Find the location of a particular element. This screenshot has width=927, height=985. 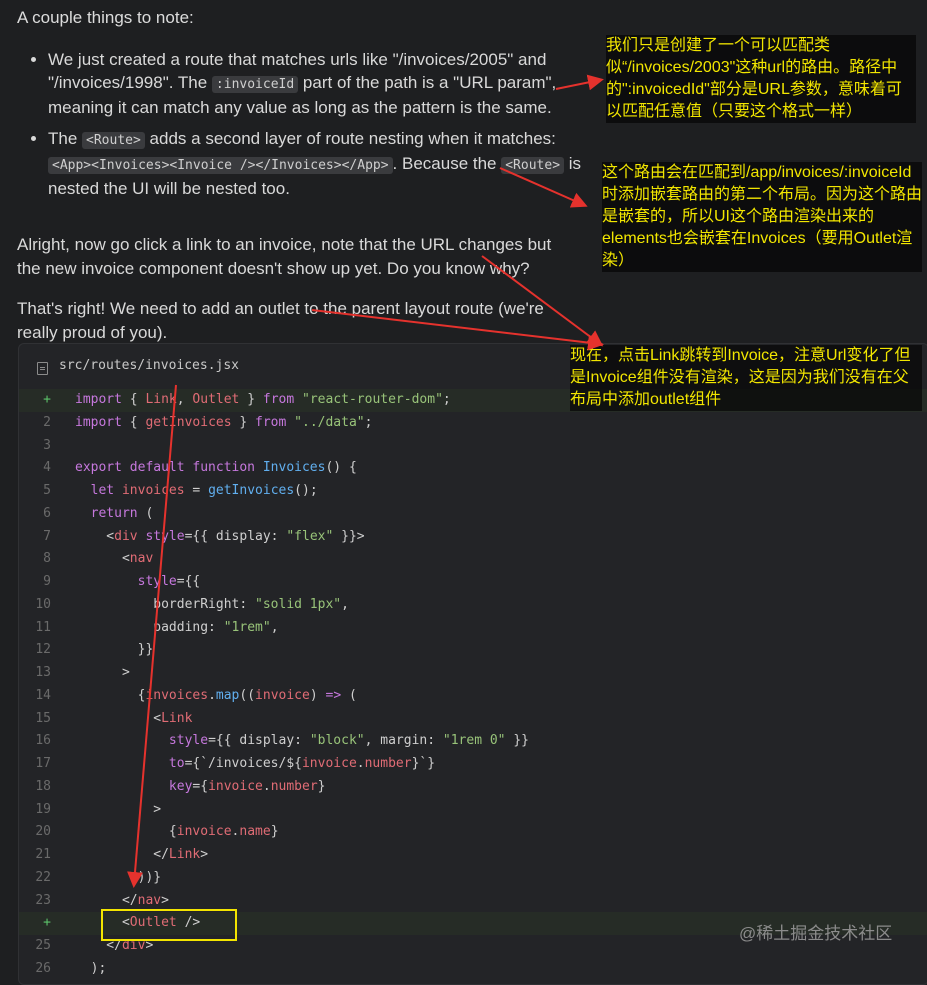

arrow-to-note-3a is located at coordinates (542, 301).